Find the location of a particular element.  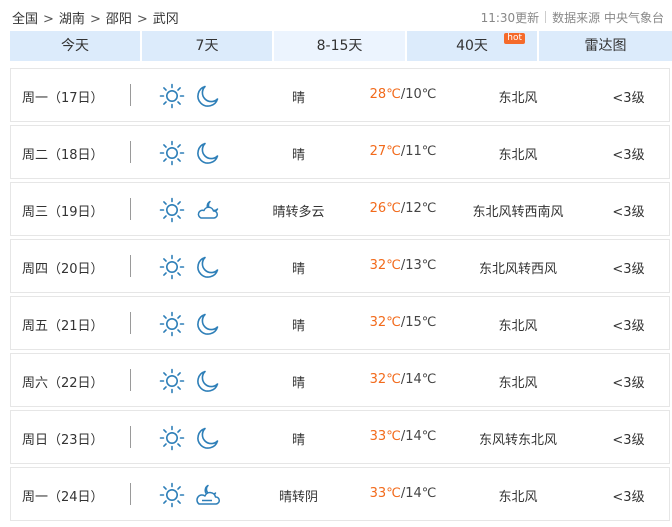

day-label: 周一（17日） is located at coordinates (63, 98).